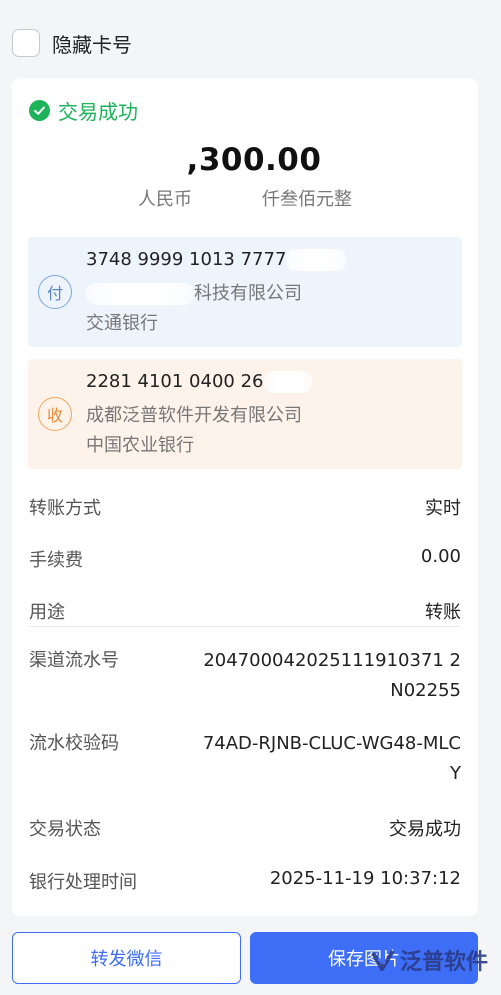  Describe the element at coordinates (245, 828) in the screenshot. I see `detail-row-transaction-status: 交易状态 交易成功` at that location.